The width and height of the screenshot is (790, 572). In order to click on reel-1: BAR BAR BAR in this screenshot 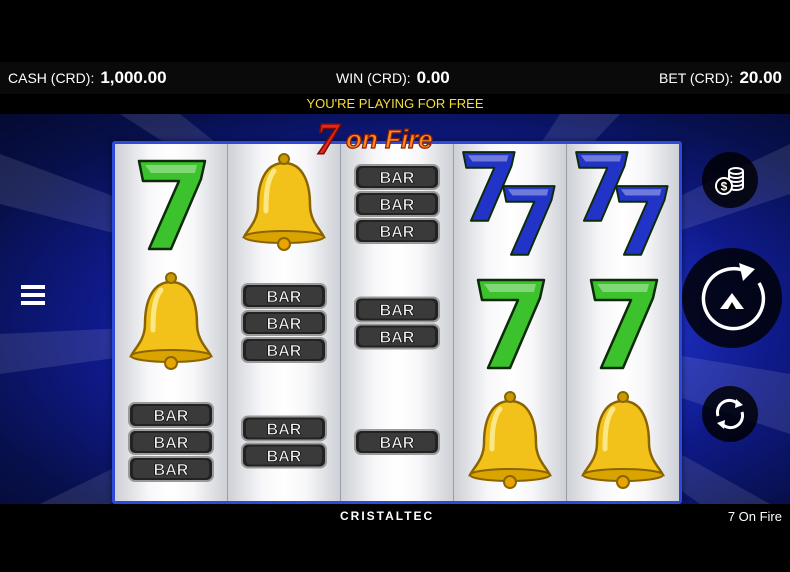, I will do `click(171, 322)`.